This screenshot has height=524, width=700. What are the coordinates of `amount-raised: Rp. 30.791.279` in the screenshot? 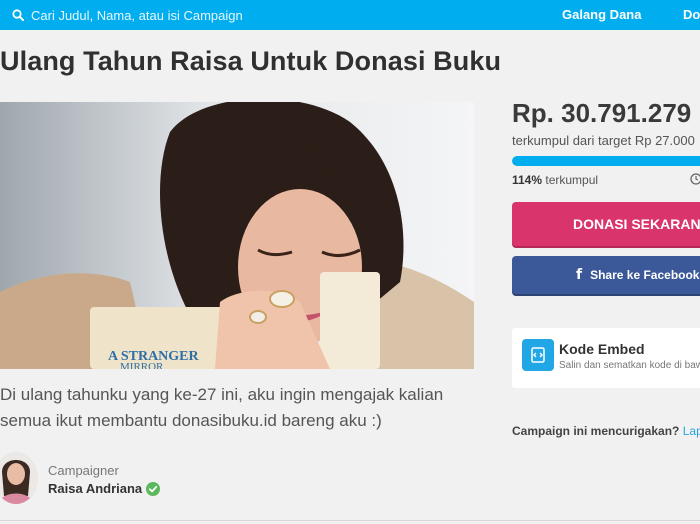 It's located at (602, 113).